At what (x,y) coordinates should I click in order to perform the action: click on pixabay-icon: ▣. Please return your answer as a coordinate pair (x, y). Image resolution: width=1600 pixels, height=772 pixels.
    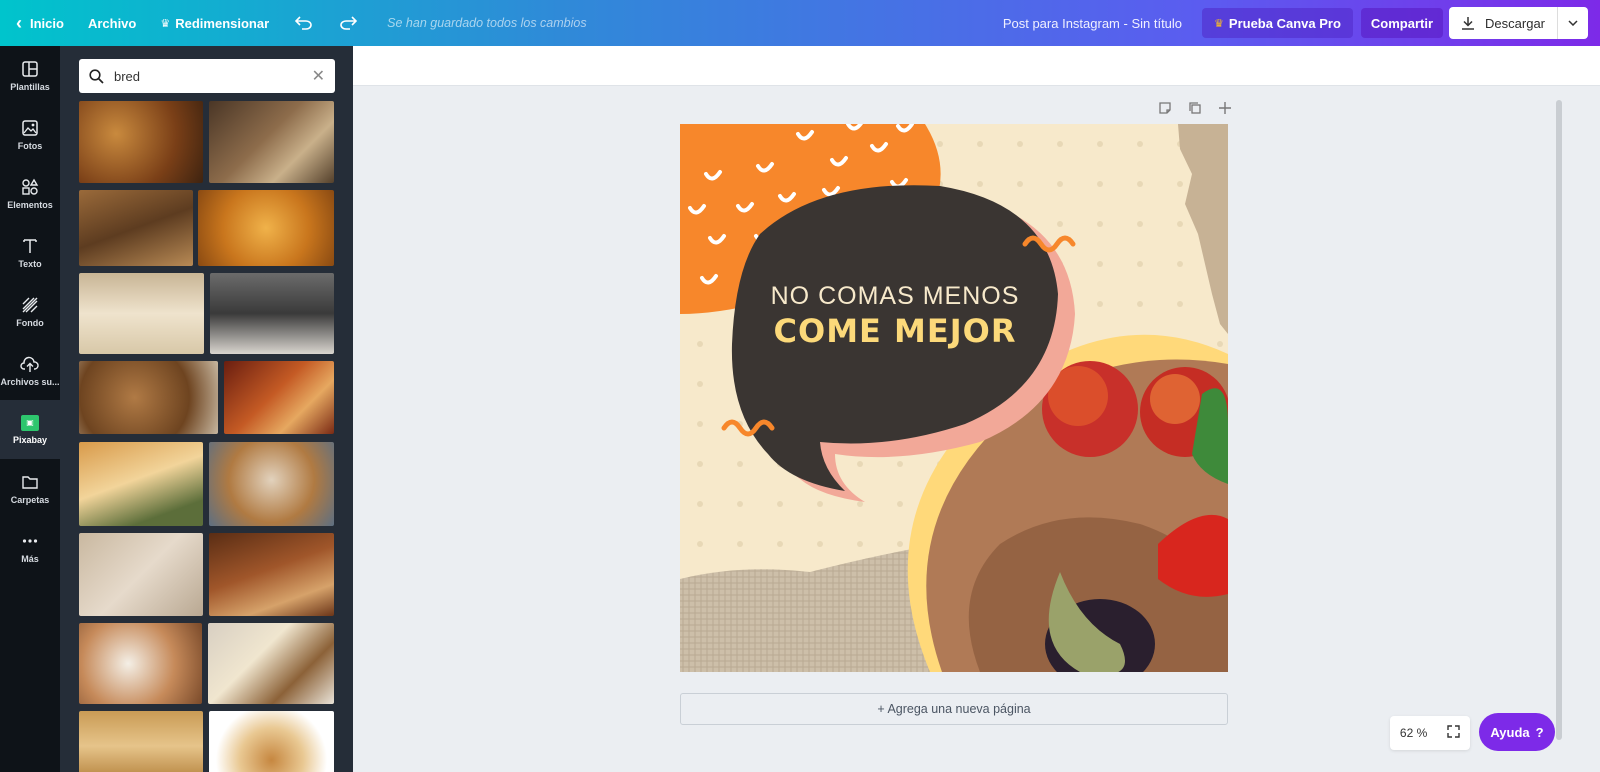
    Looking at the image, I should click on (30, 422).